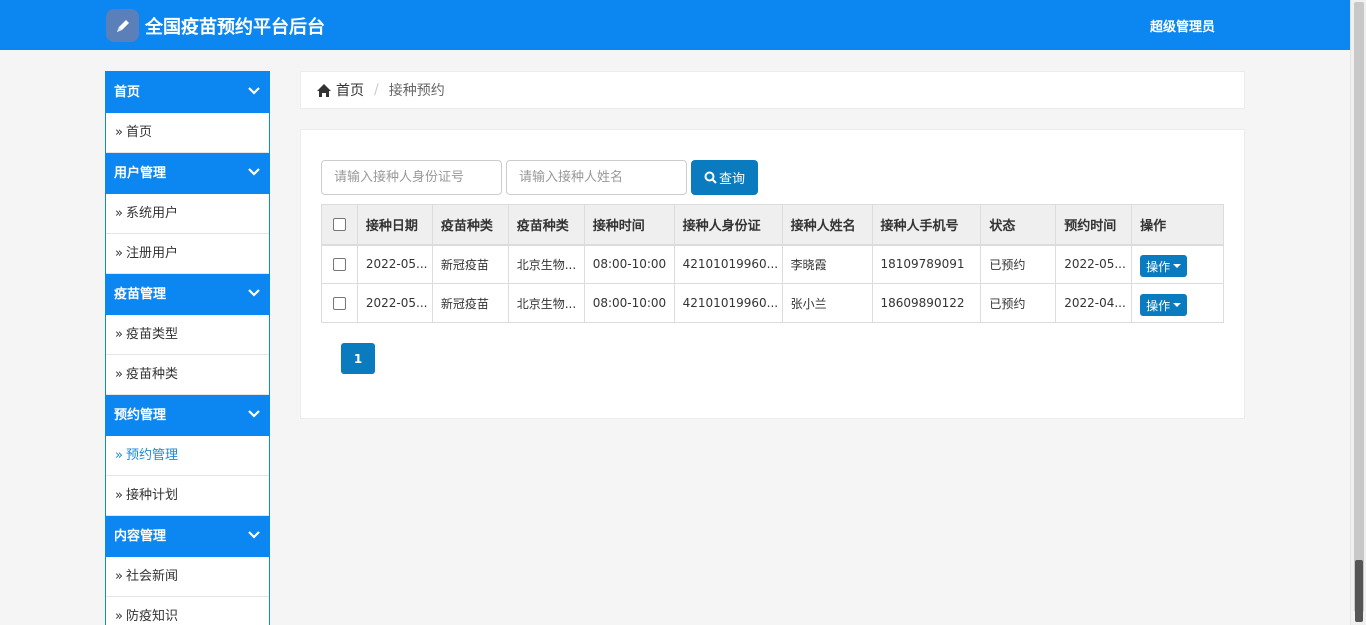 The image size is (1366, 625). I want to click on column-header: 状态, so click(1018, 225).